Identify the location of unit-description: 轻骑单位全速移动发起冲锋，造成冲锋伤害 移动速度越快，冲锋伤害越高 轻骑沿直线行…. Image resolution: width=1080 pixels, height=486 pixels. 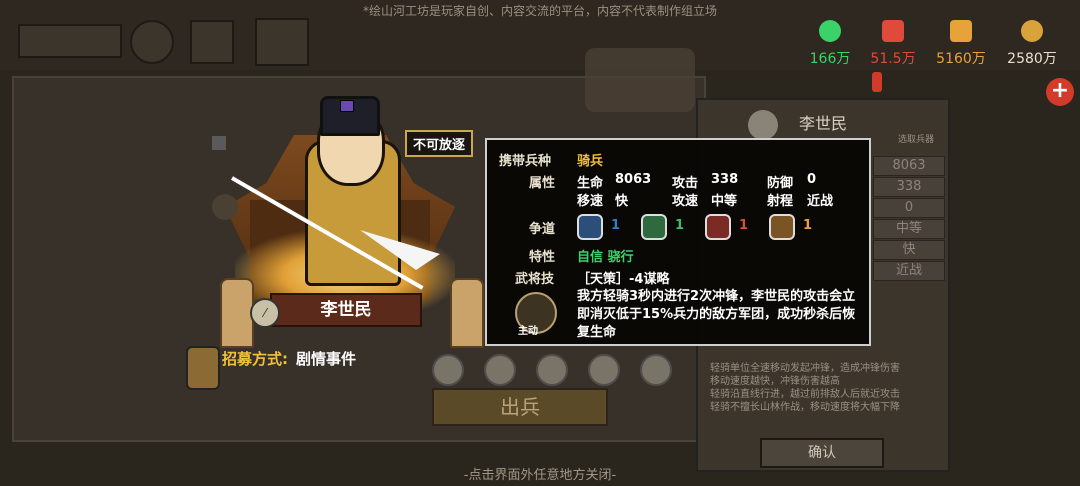
(825, 388).